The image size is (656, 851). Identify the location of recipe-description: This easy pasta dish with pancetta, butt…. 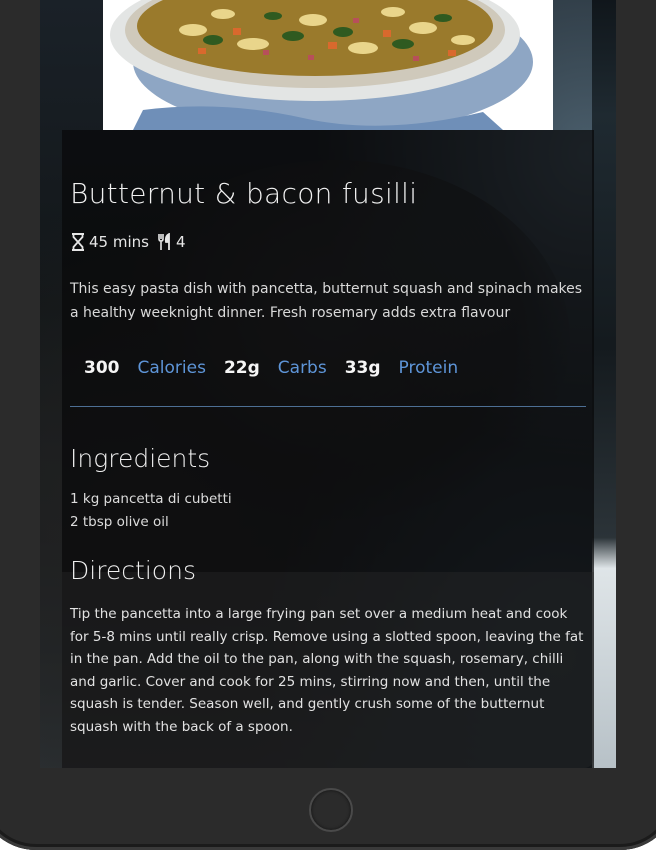
(326, 301).